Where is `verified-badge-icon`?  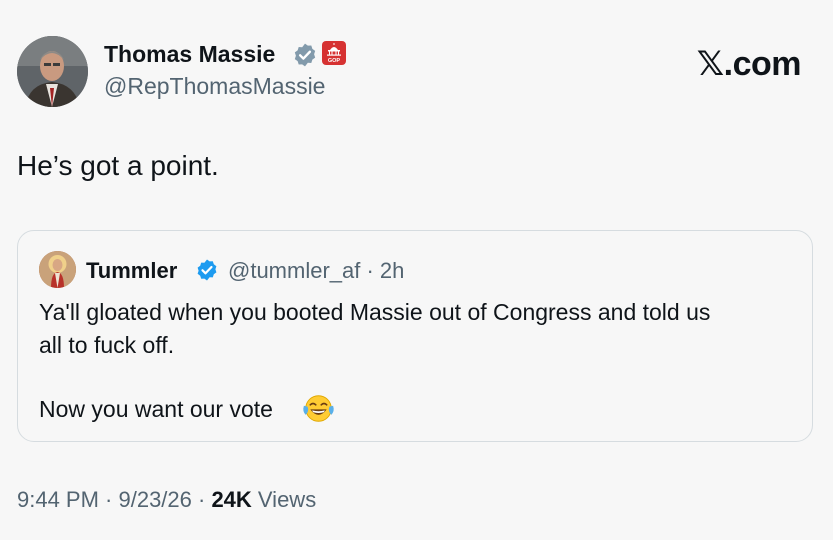 verified-badge-icon is located at coordinates (305, 55).